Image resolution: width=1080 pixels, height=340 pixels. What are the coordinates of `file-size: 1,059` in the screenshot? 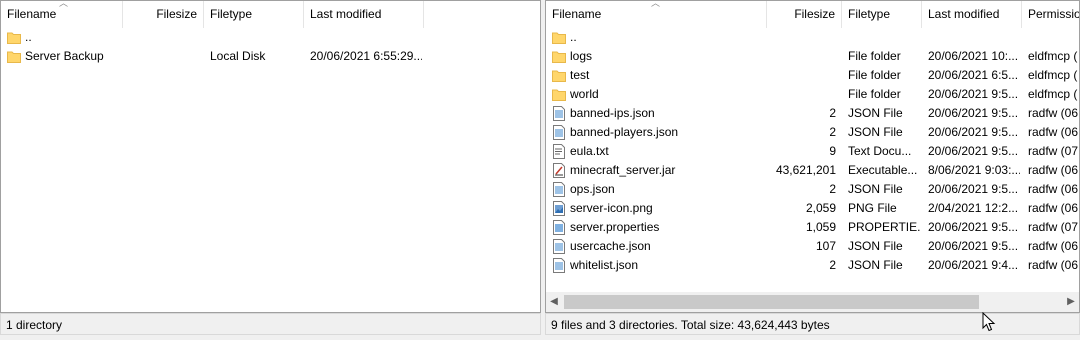 It's located at (820, 227).